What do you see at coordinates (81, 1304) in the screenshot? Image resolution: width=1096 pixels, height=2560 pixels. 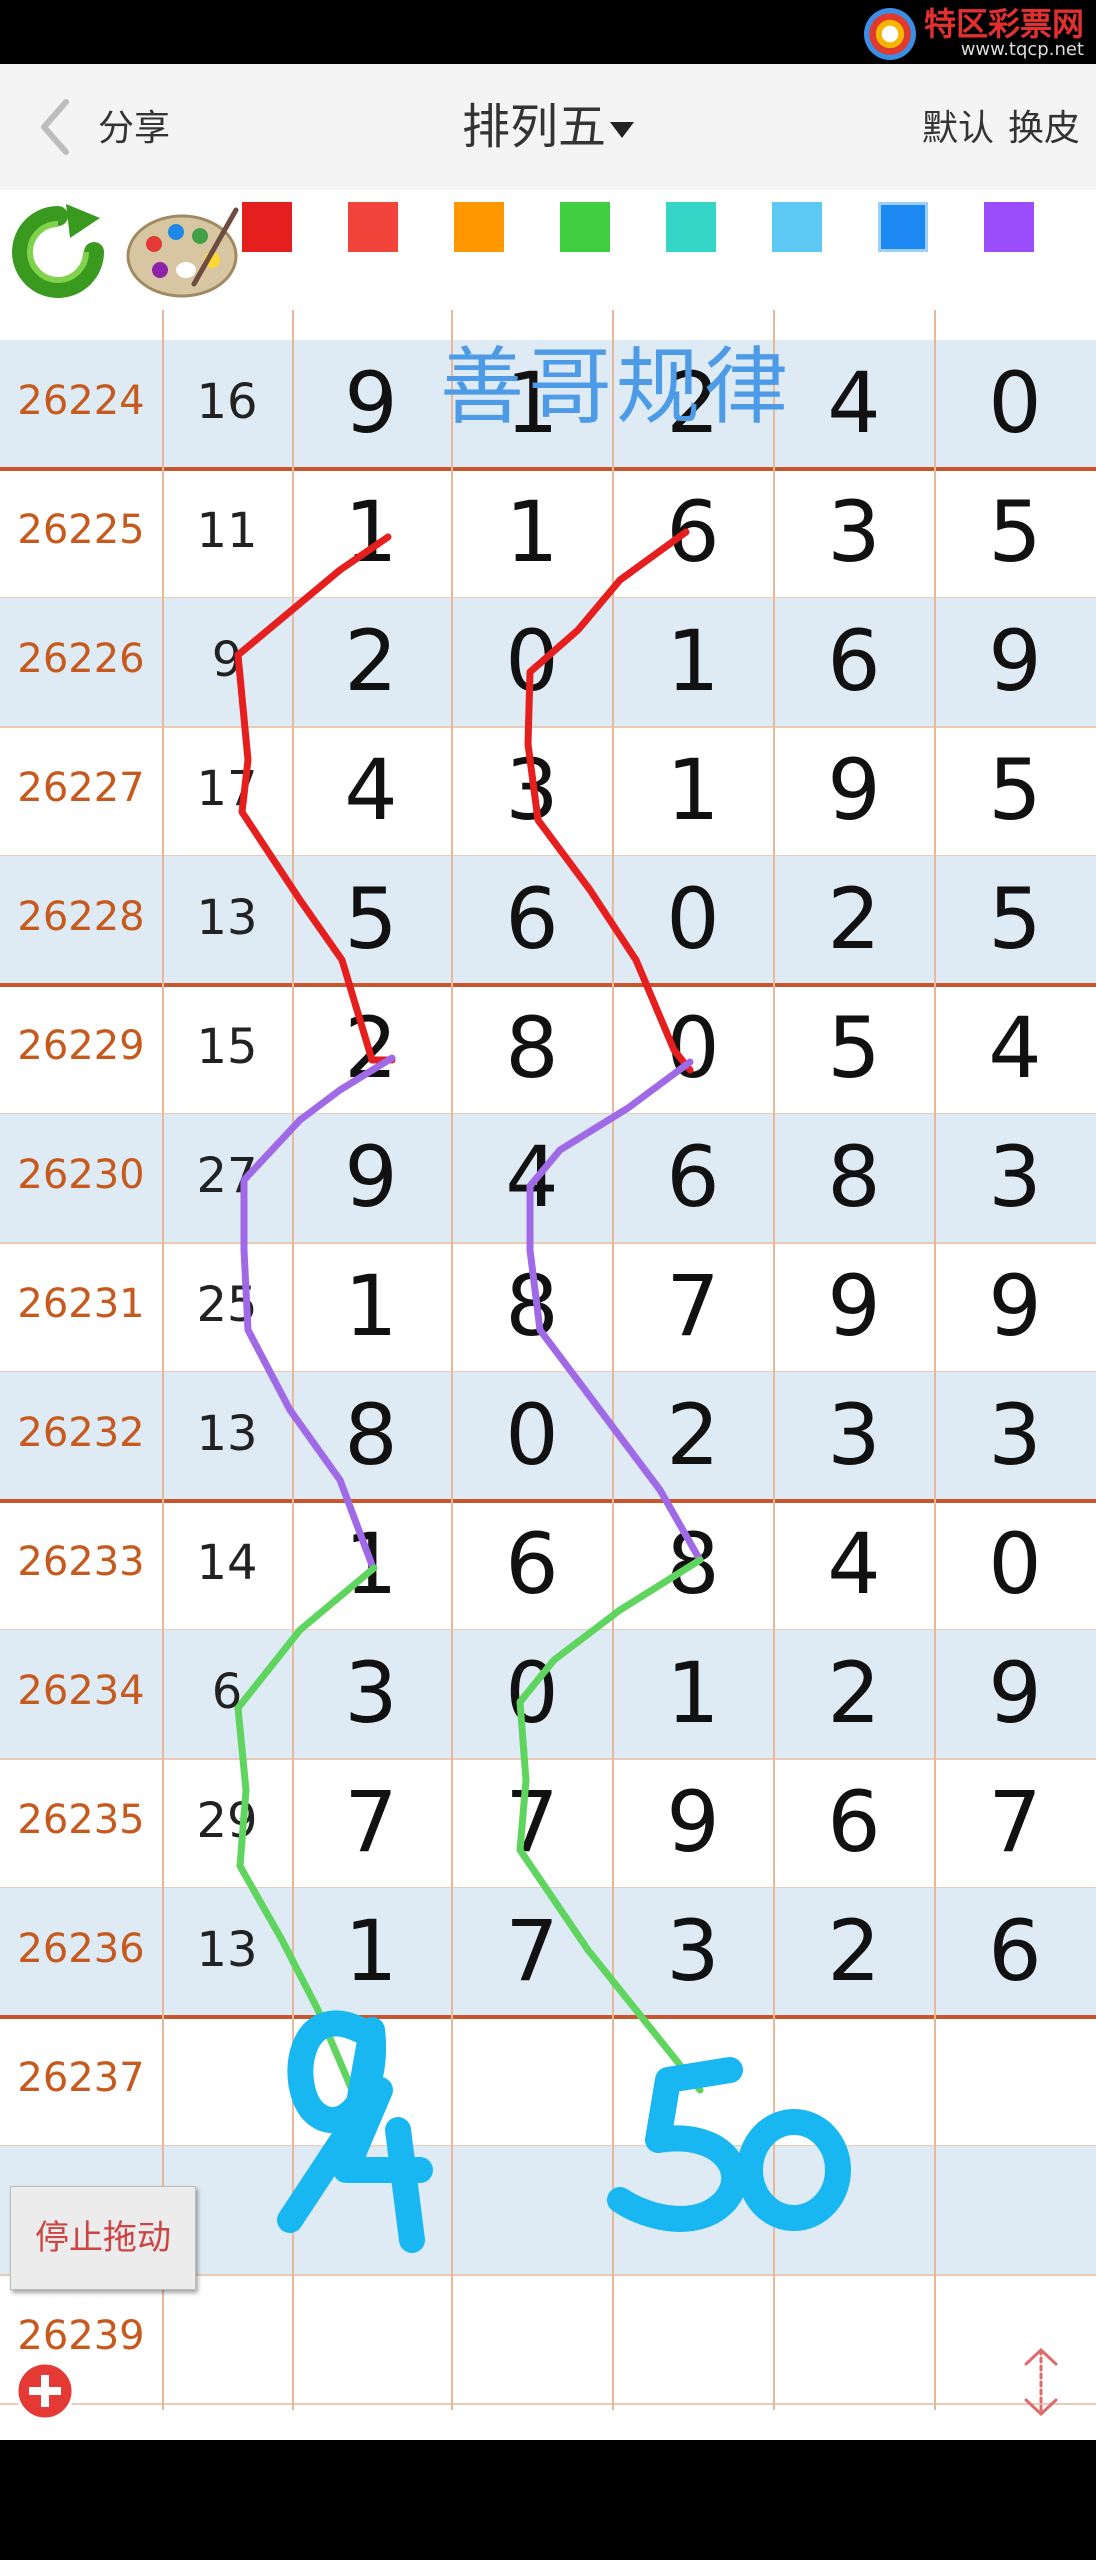 I see `issue-number: 26231` at bounding box center [81, 1304].